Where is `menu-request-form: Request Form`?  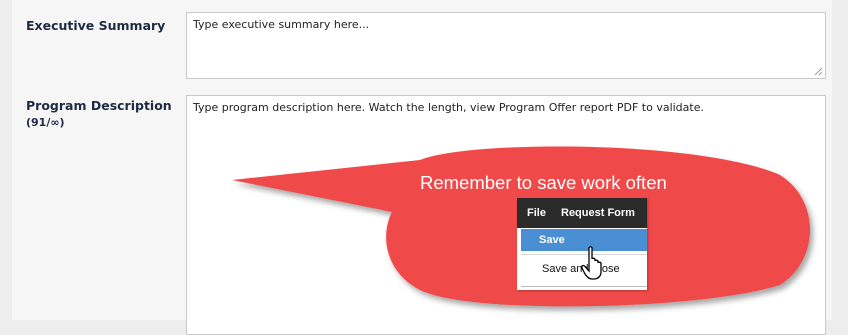 menu-request-form: Request Form is located at coordinates (598, 213).